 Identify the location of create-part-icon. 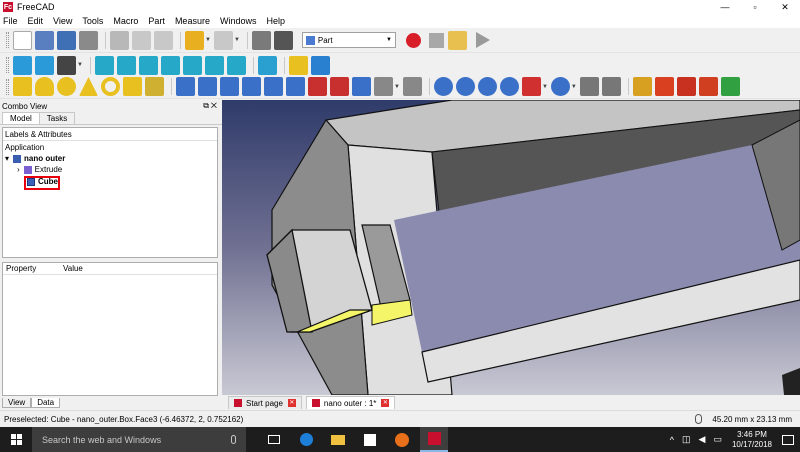
(298, 65).